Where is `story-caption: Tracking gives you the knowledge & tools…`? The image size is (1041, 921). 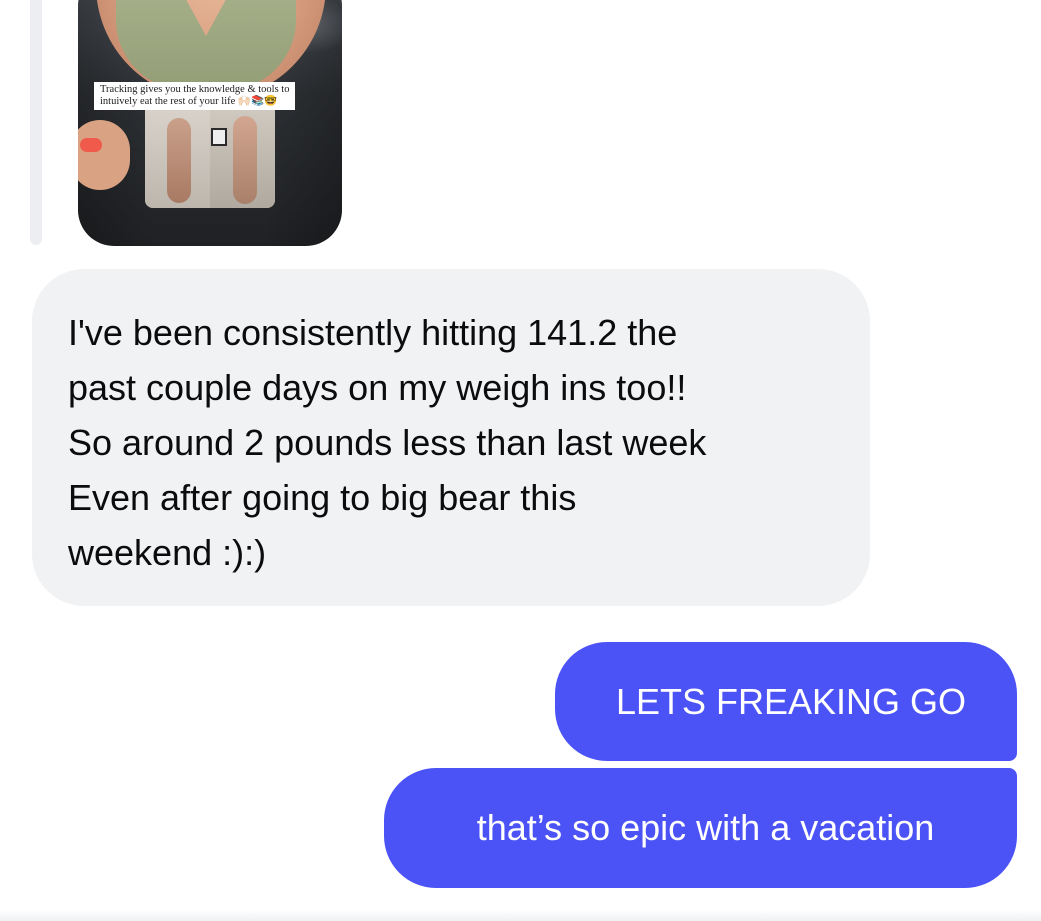
story-caption: Tracking gives you the knowledge & tools… is located at coordinates (195, 96).